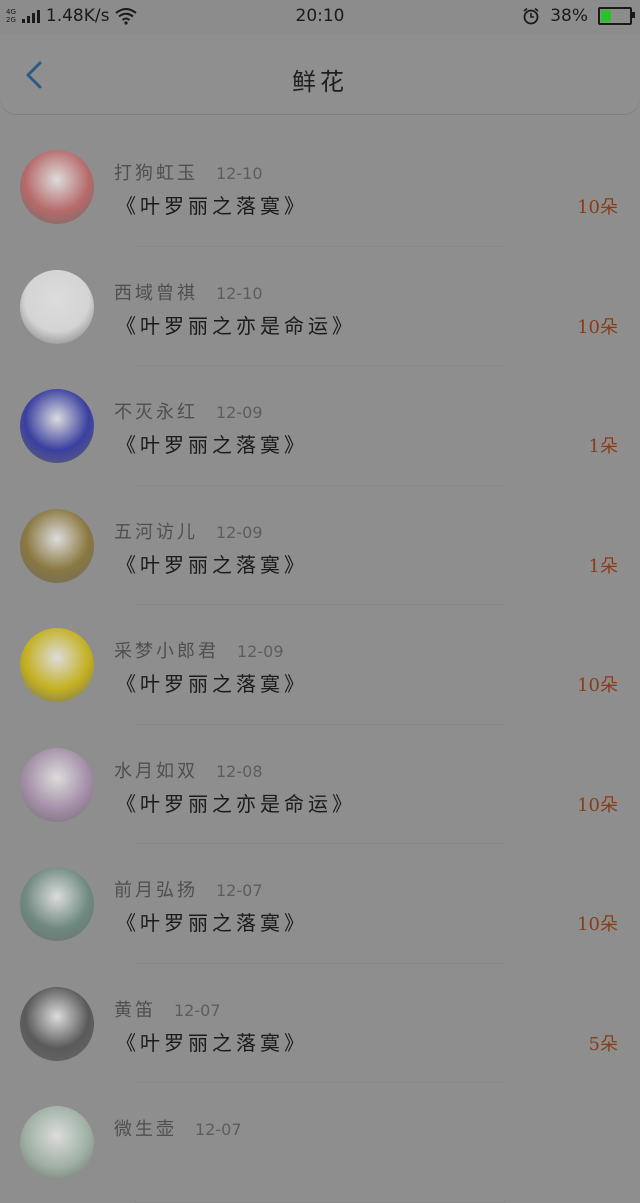 This screenshot has width=640, height=1203. I want to click on name-line: 打狗虹玉 12-10, so click(188, 172).